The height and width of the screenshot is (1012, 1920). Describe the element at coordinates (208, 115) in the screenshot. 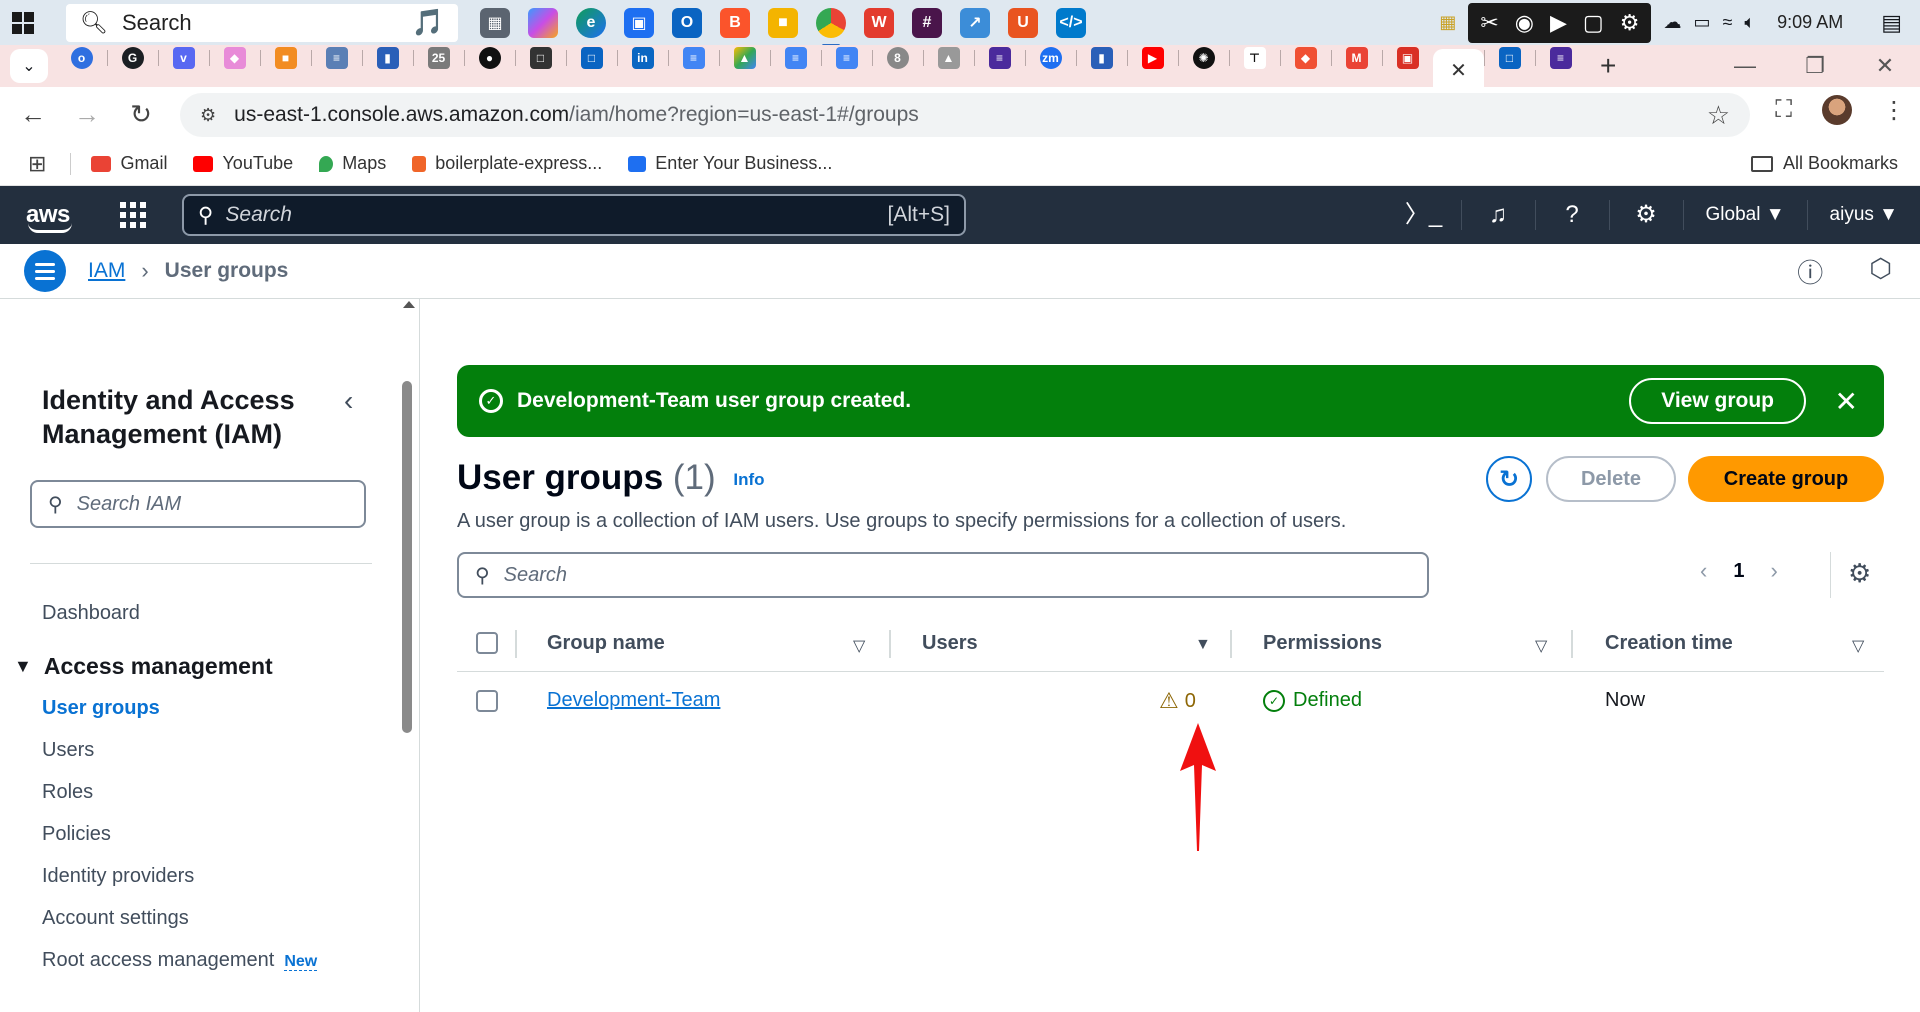

I see `site-info-icon: ⚙` at that location.